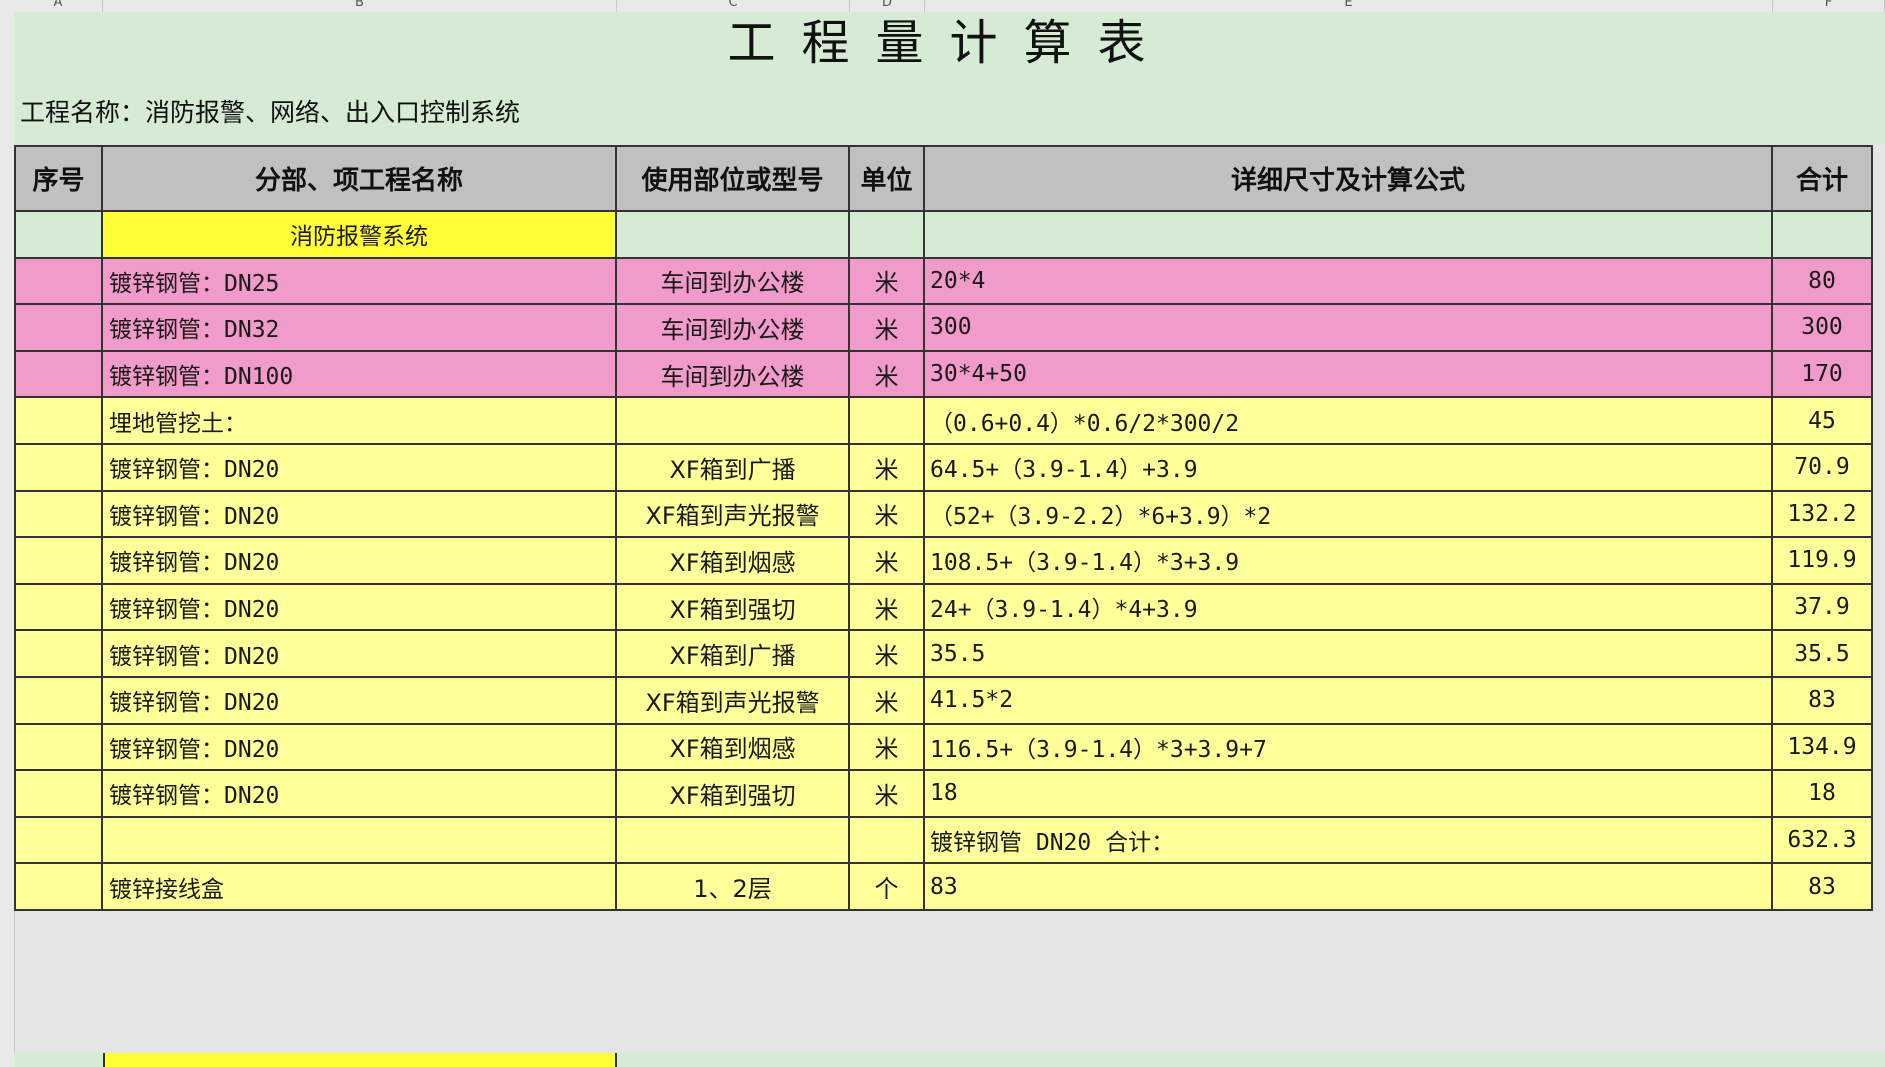 The height and width of the screenshot is (1067, 1885). Describe the element at coordinates (1349, 748) in the screenshot. I see `cell-formula: 116.5+（3.9-1.4）*3+3.9+7` at that location.